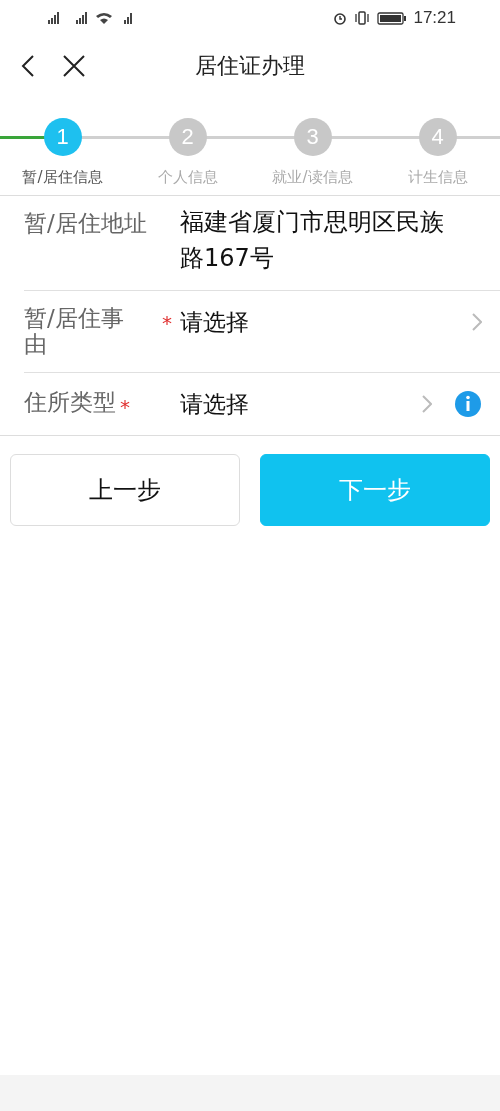 The width and height of the screenshot is (500, 1111). What do you see at coordinates (125, 490) in the screenshot?
I see `previous-button: 上一步` at bounding box center [125, 490].